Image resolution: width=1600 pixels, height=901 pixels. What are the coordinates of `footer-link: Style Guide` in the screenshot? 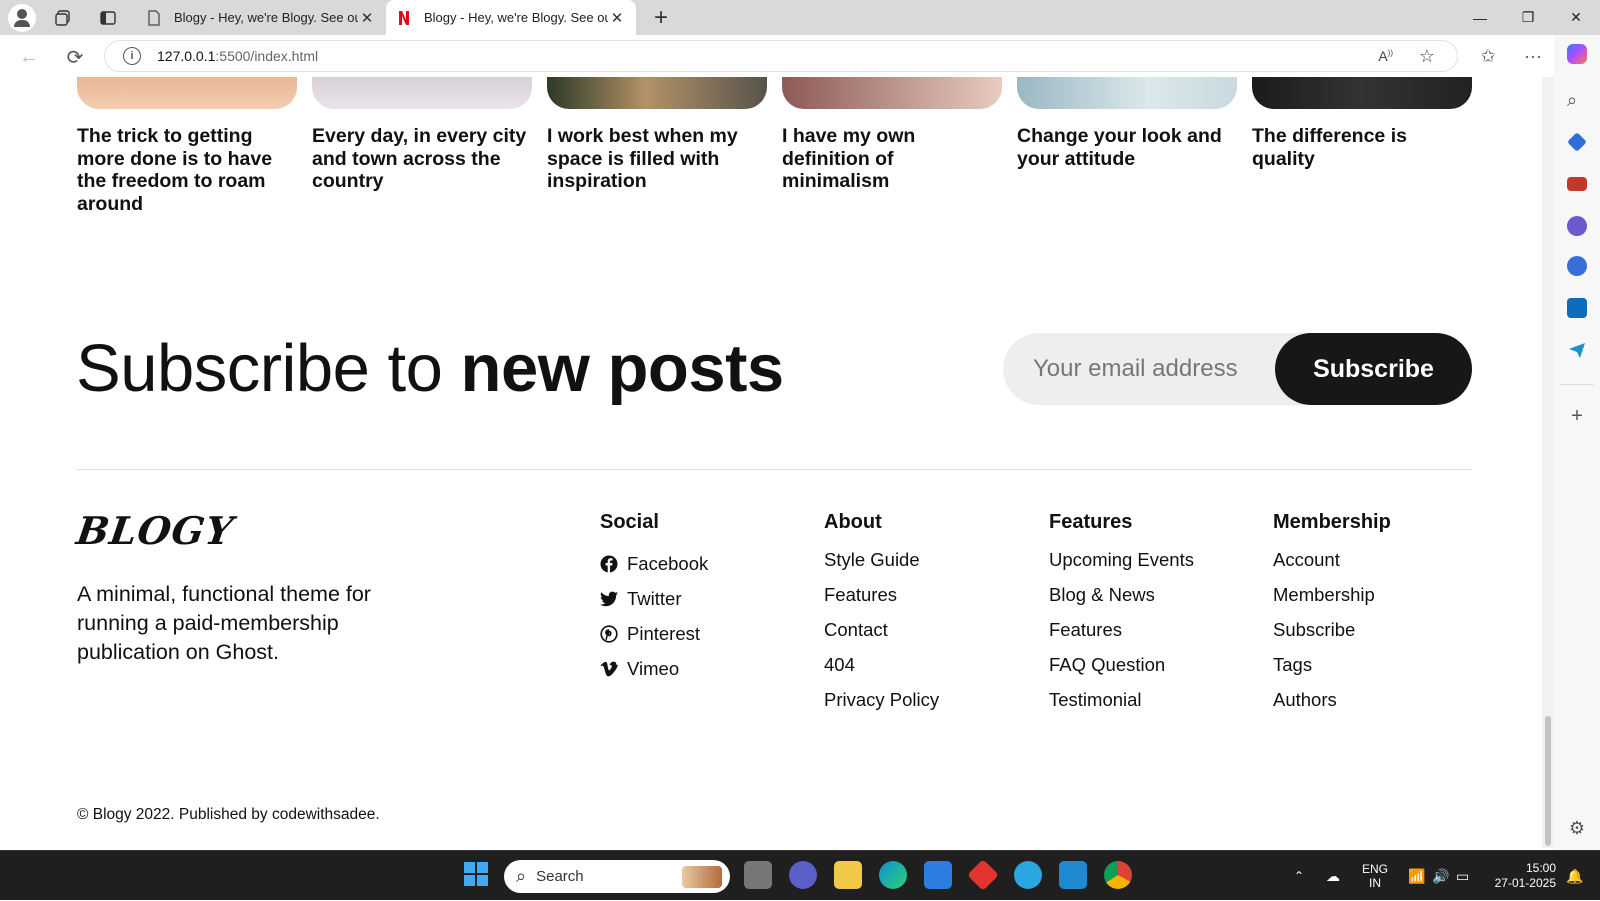 It's located at (881, 559).